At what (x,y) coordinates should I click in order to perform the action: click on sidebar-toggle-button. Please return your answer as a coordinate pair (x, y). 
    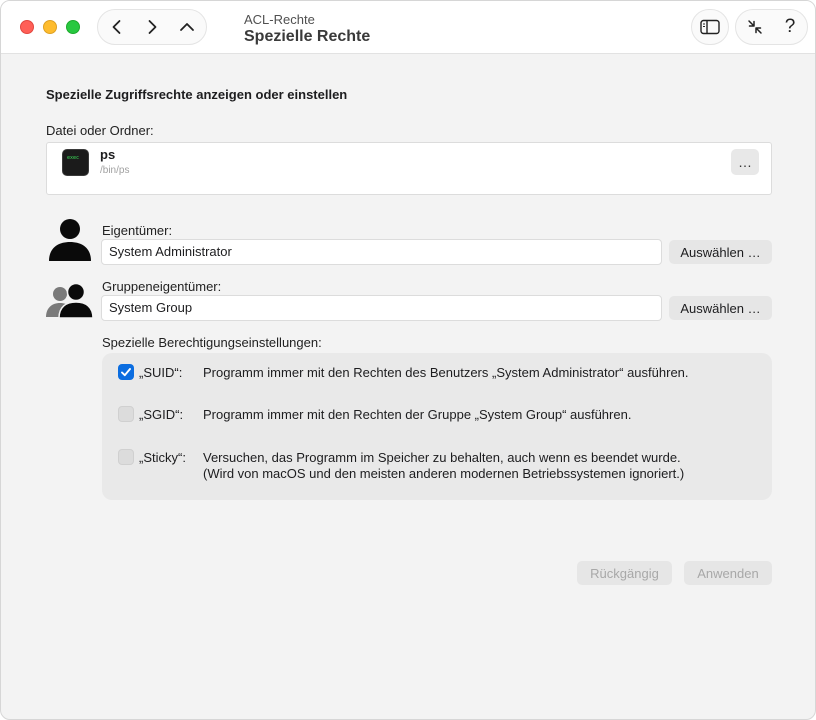
    Looking at the image, I should click on (710, 27).